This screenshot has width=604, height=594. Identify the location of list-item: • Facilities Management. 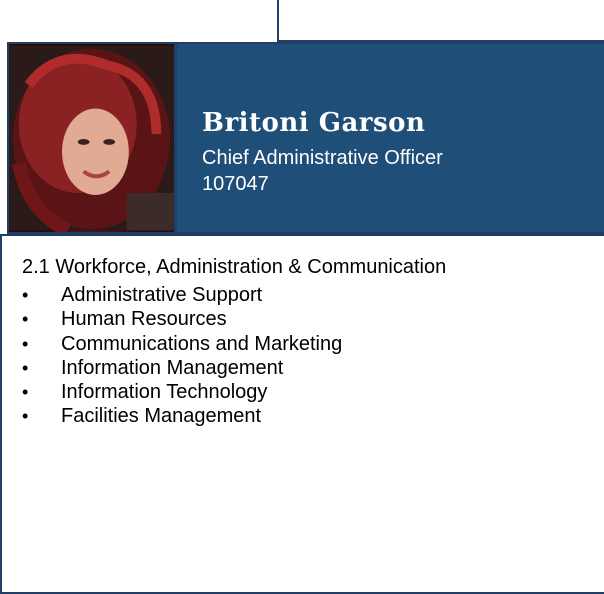
(182, 416).